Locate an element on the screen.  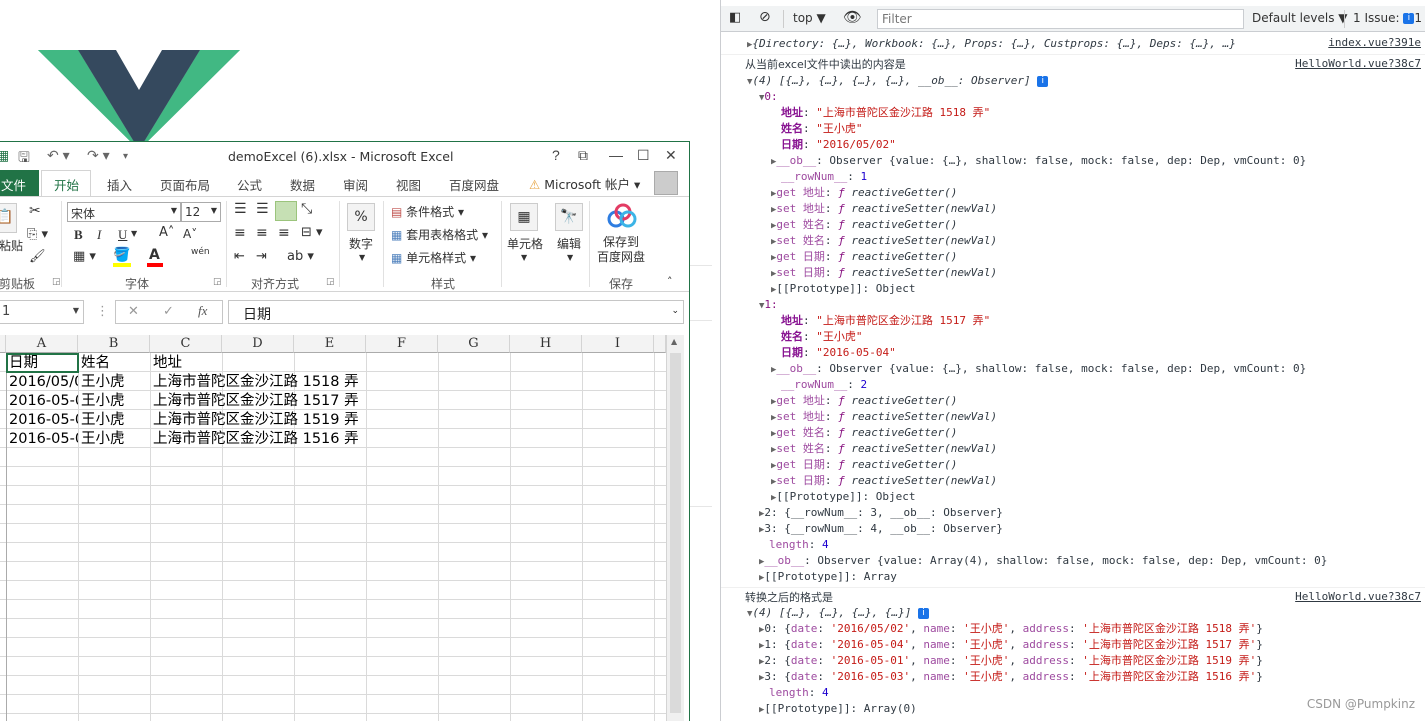
issues-counter: 1 Issue: i1 is located at coordinates (1387, 18).